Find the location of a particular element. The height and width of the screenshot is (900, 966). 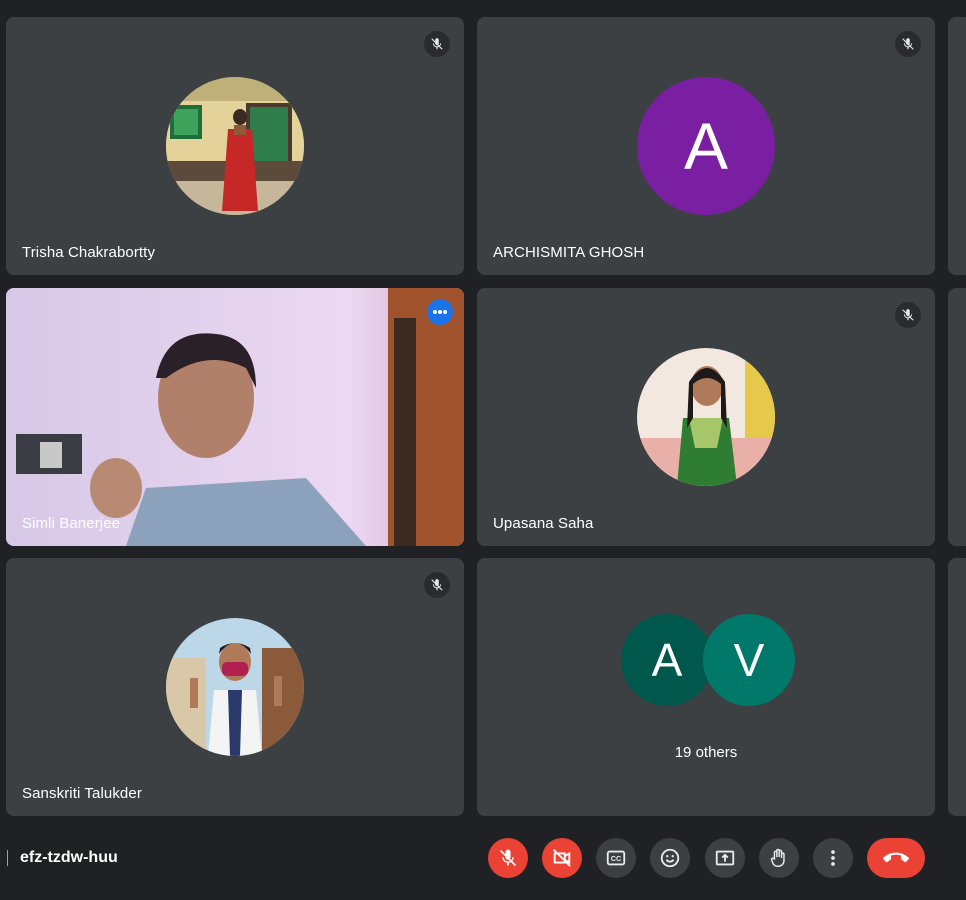

closed-caption-icon: CC is located at coordinates (616, 858).